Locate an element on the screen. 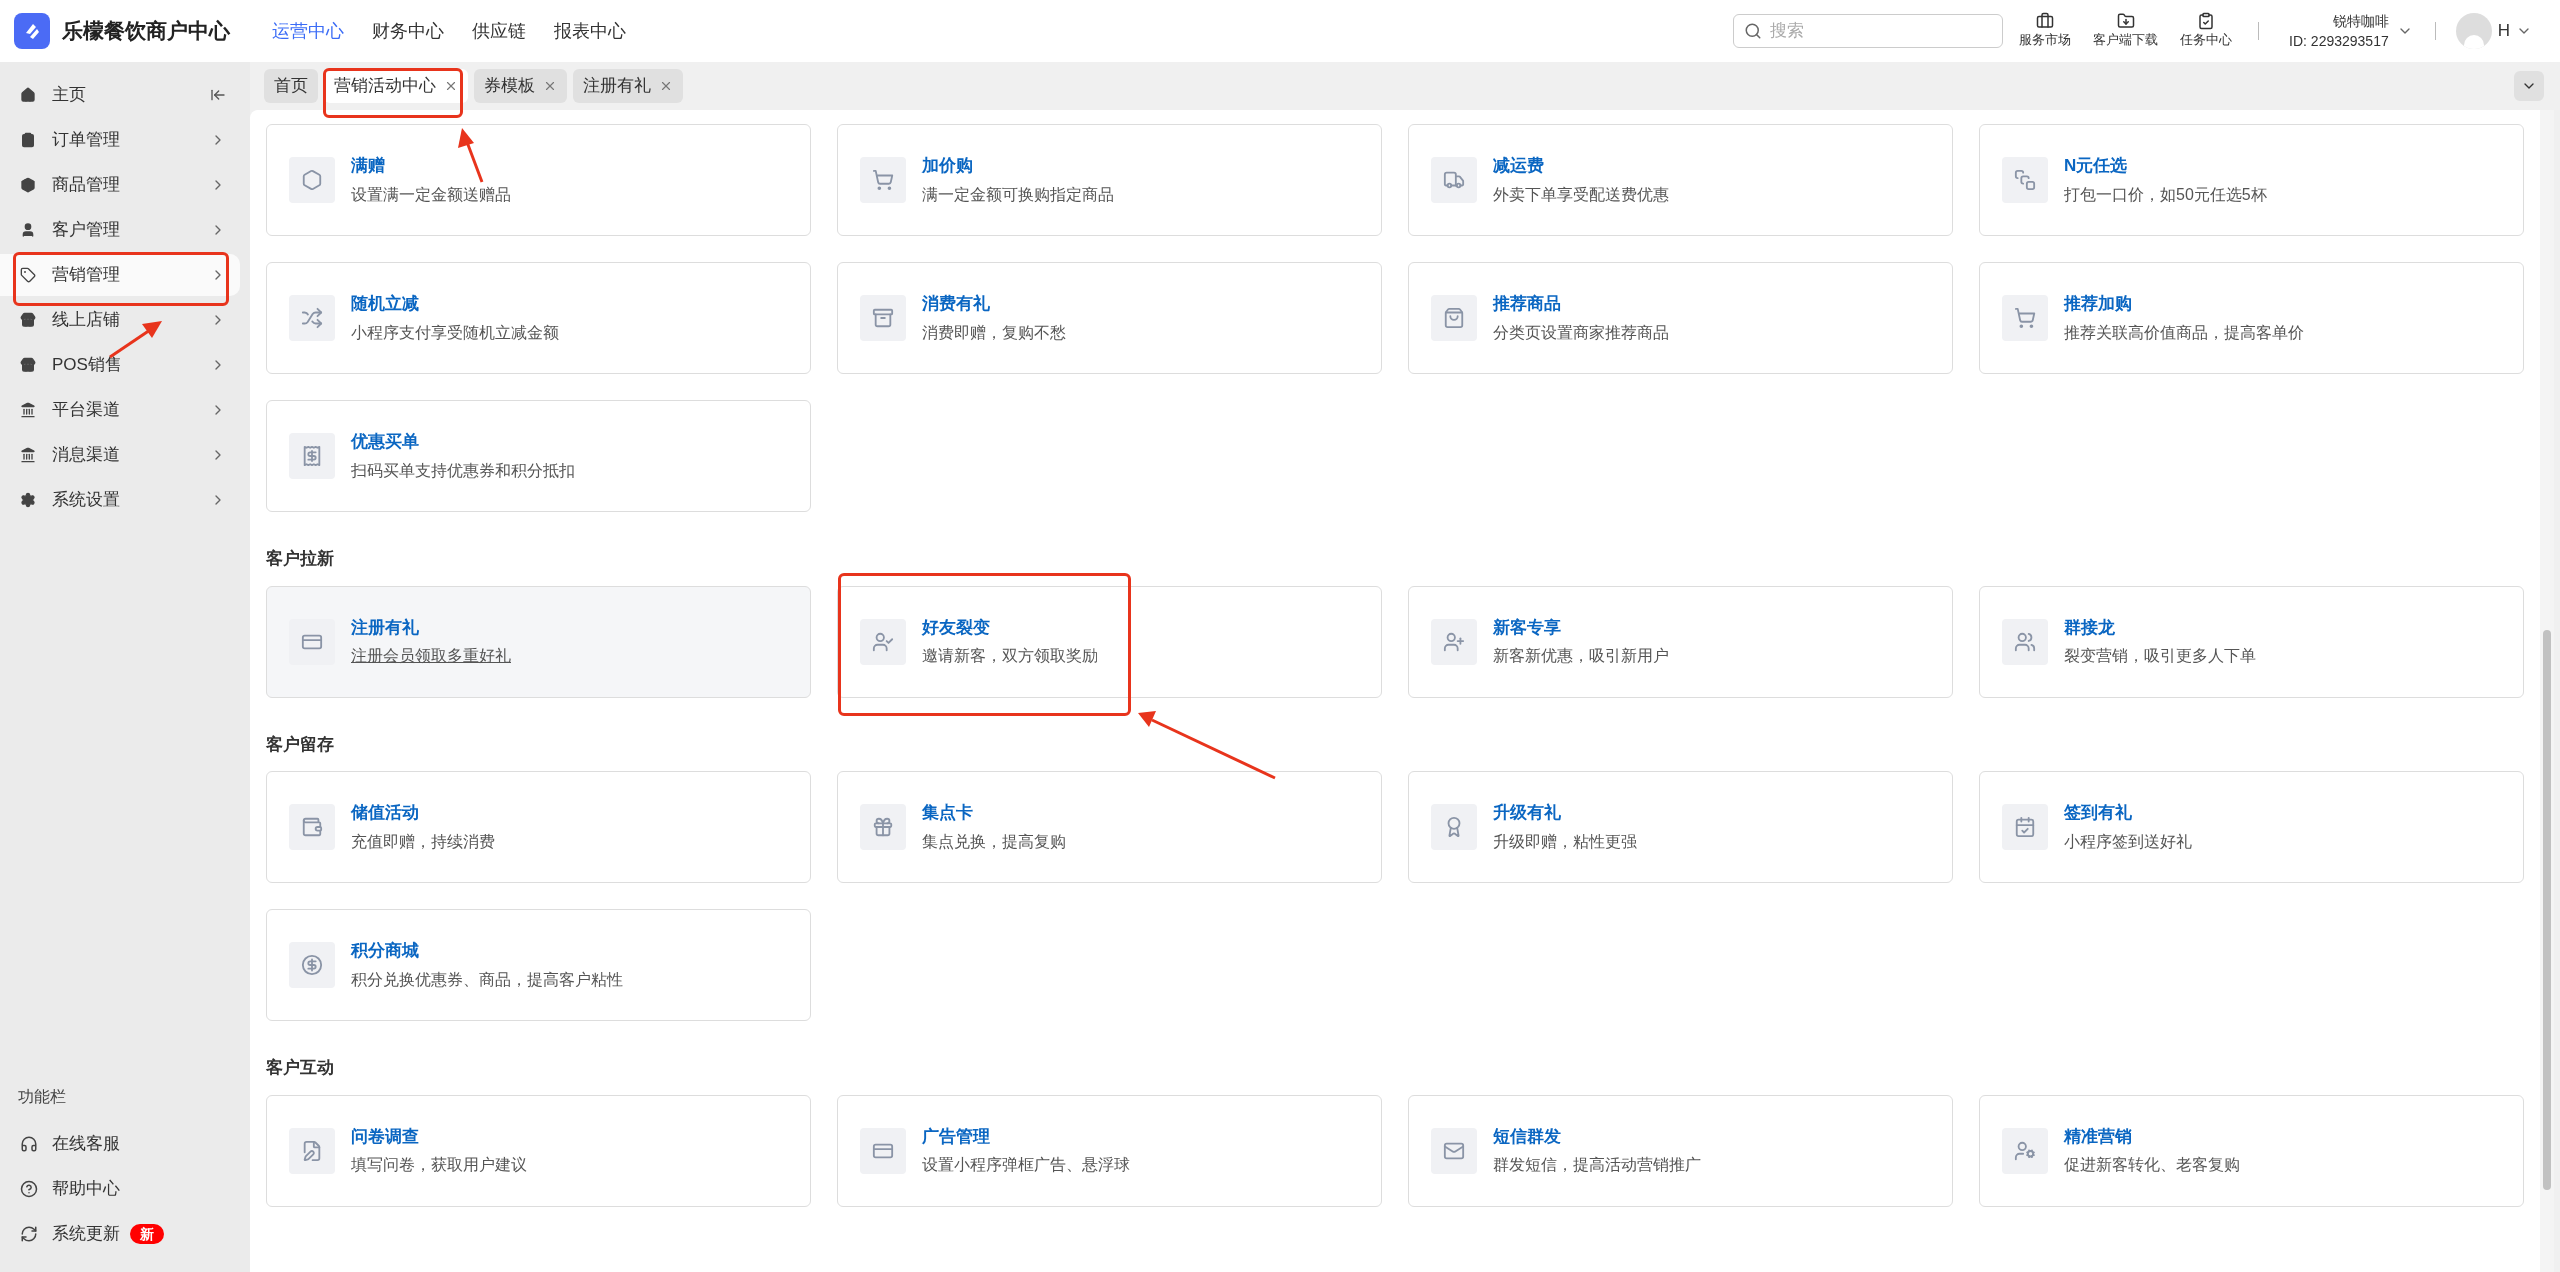 The height and width of the screenshot is (1272, 2560). sidebar-item: 消息渠道 is located at coordinates (120, 455).